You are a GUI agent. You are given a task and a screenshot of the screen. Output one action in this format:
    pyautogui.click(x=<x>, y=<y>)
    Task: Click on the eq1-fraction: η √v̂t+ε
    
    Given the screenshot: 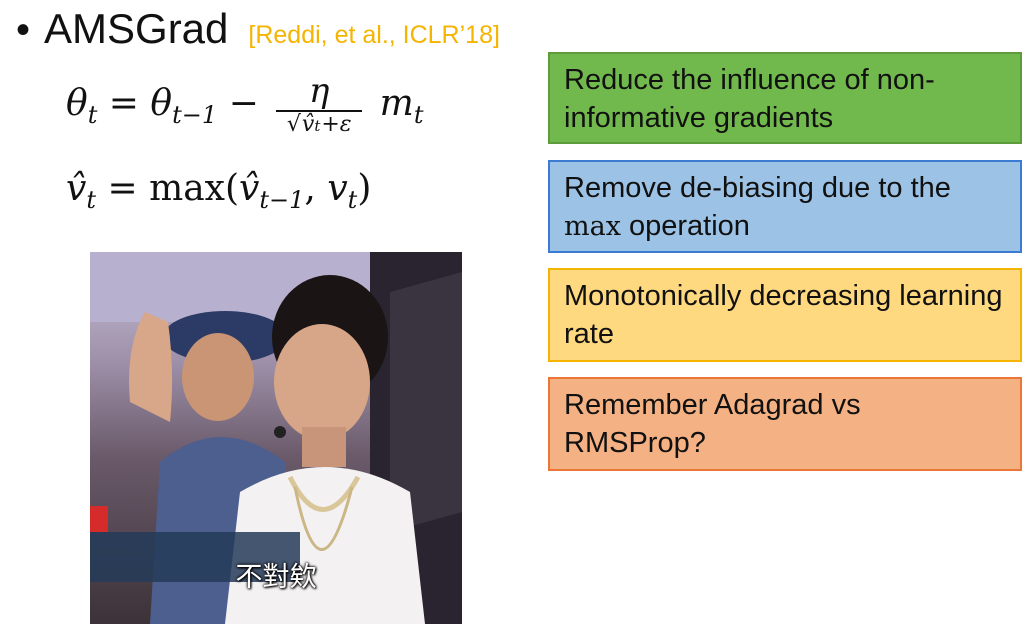 What is the action you would take?
    pyautogui.click(x=319, y=104)
    